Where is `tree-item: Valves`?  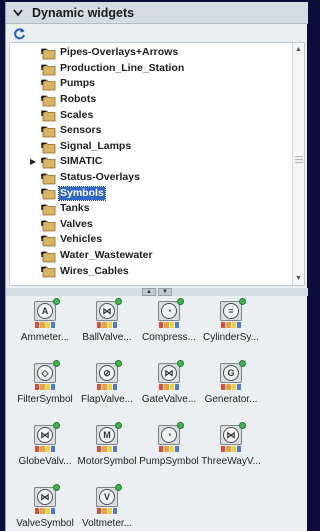
tree-item: Valves is located at coordinates (151, 225).